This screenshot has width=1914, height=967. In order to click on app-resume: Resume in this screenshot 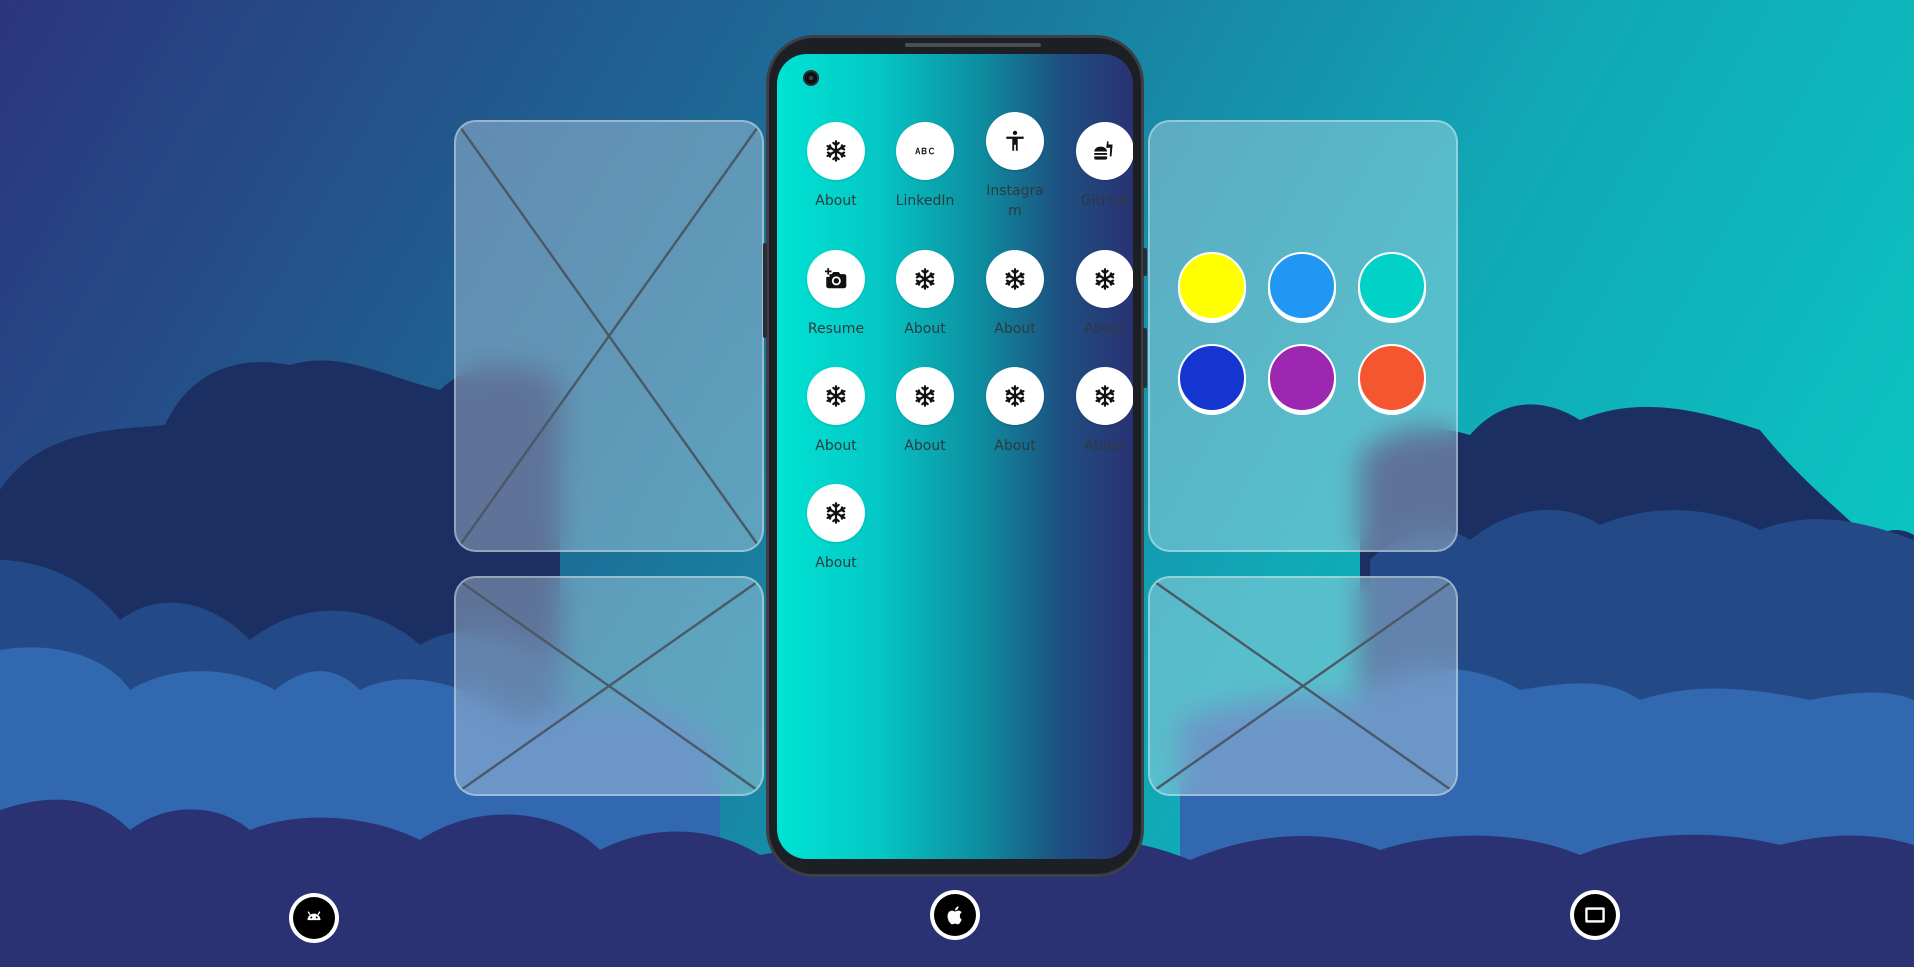, I will do `click(836, 294)`.